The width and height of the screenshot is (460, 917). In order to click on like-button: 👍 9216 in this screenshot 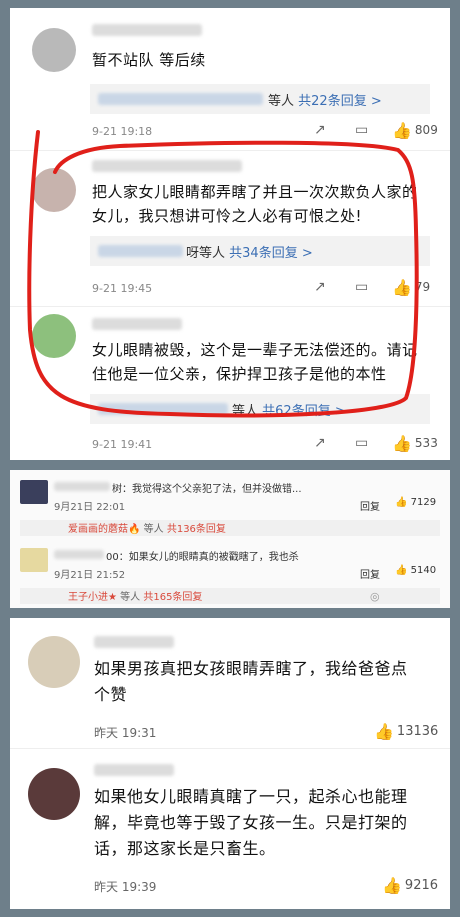, I will do `click(410, 885)`.